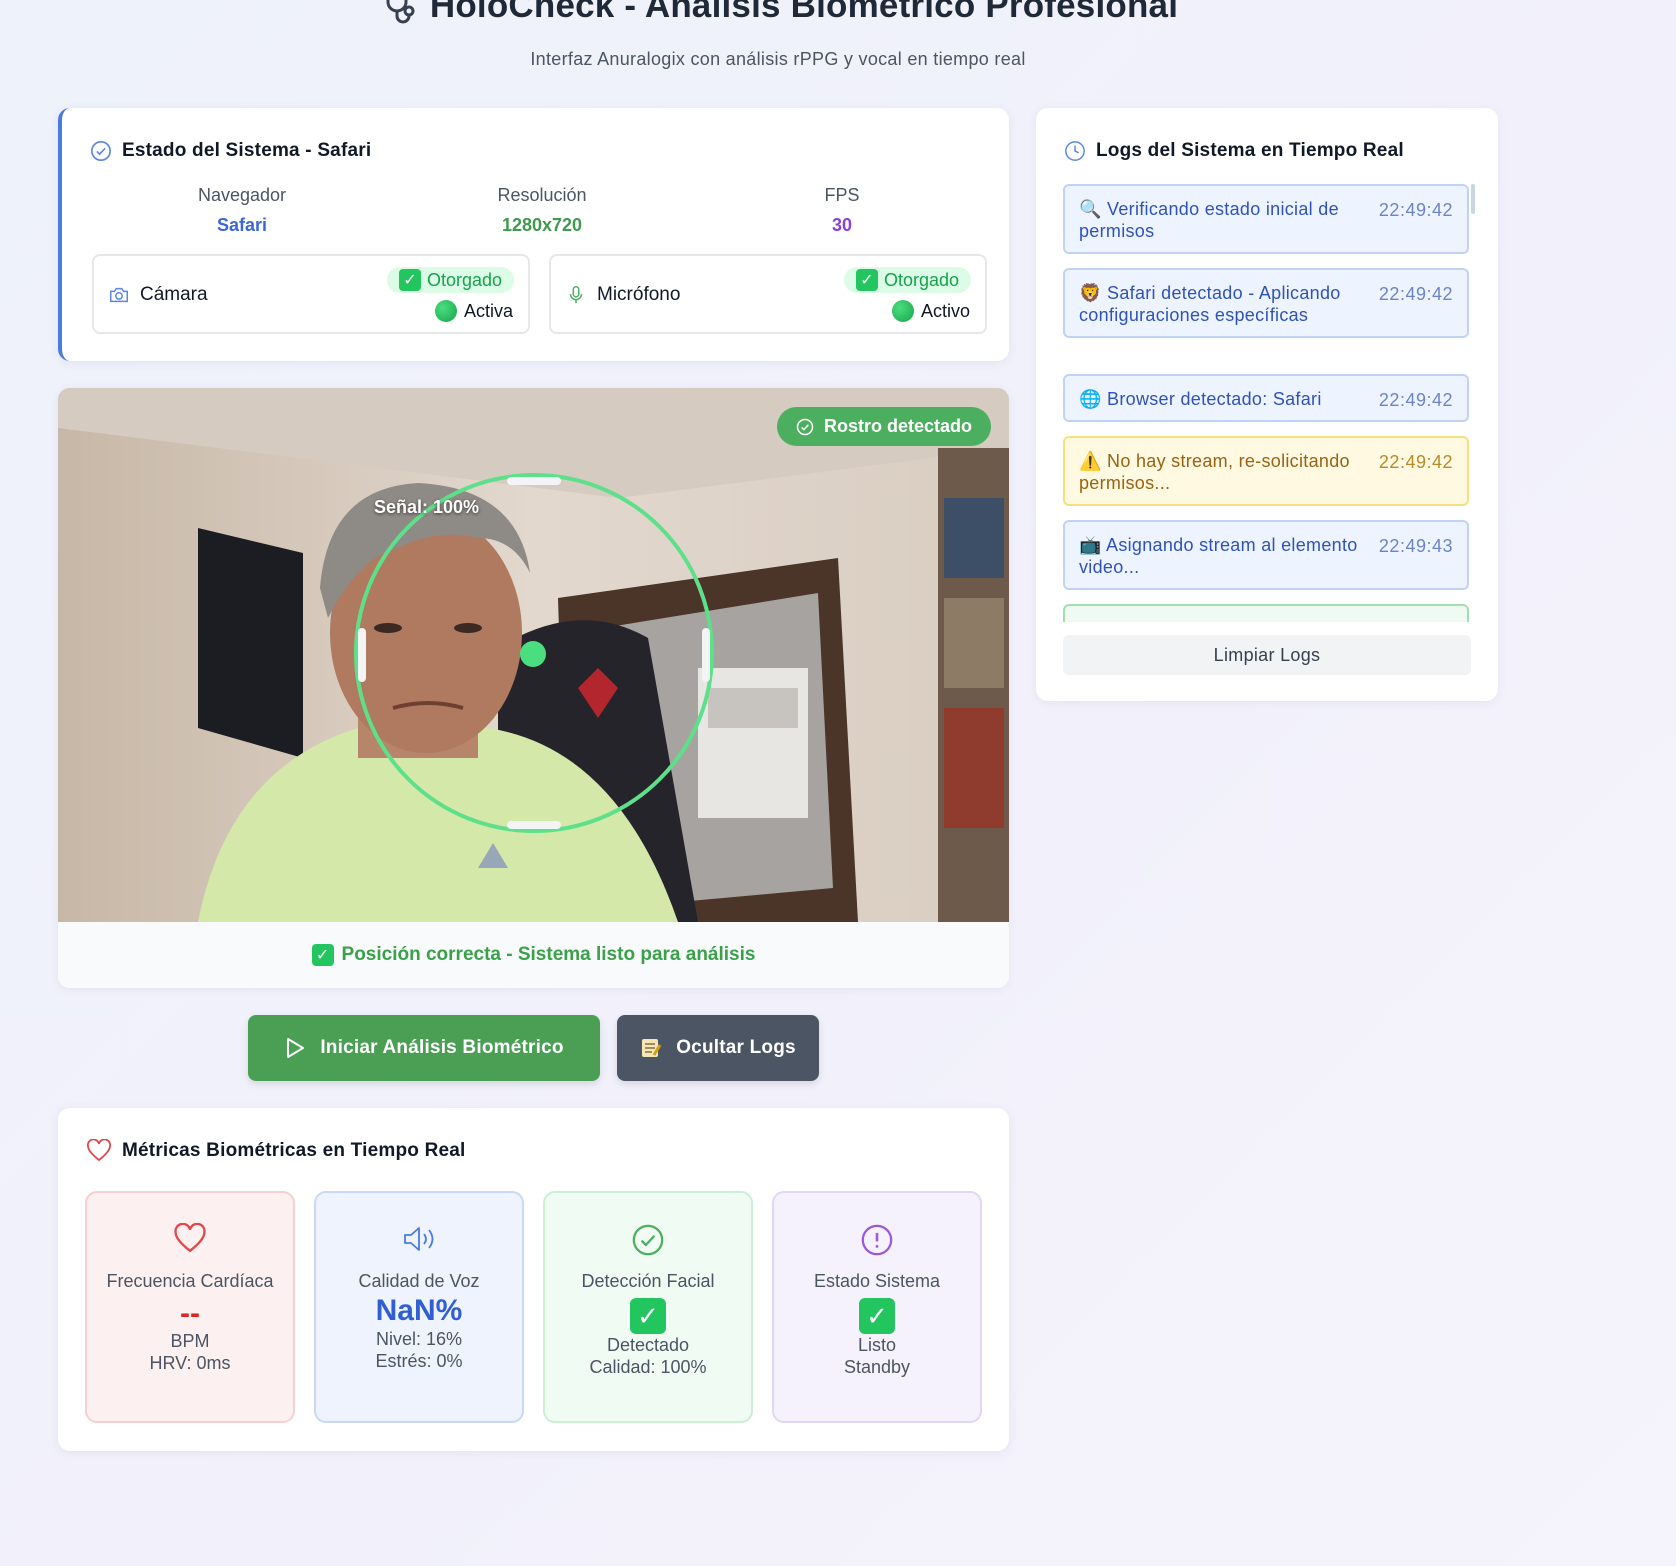 Image resolution: width=1676 pixels, height=1566 pixels. Describe the element at coordinates (419, 1239) in the screenshot. I see `speaker-icon` at that location.